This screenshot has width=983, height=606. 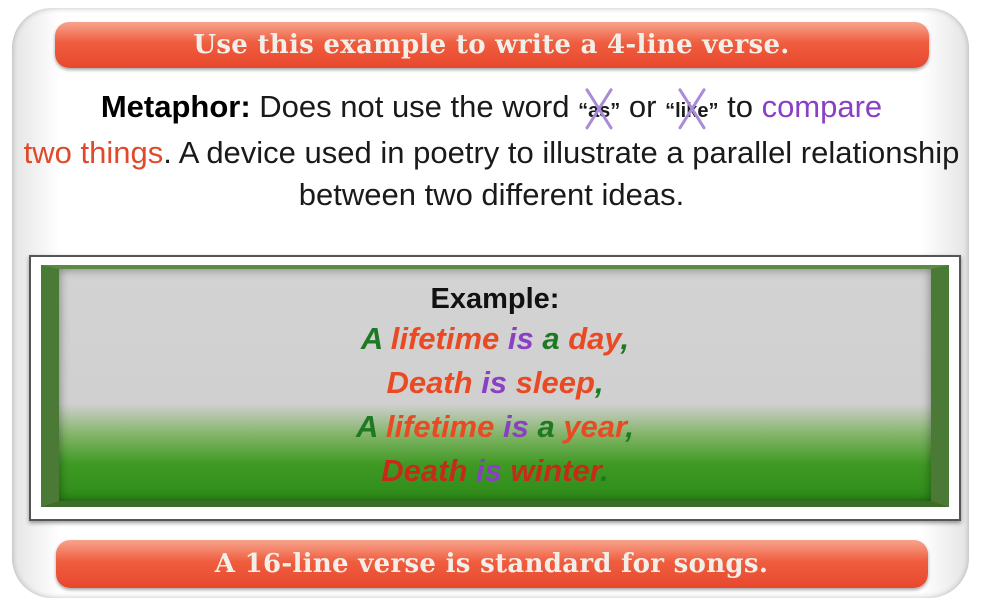 I want to click on footer-banner: A 16-line verse is standard for songs., so click(x=491, y=564).